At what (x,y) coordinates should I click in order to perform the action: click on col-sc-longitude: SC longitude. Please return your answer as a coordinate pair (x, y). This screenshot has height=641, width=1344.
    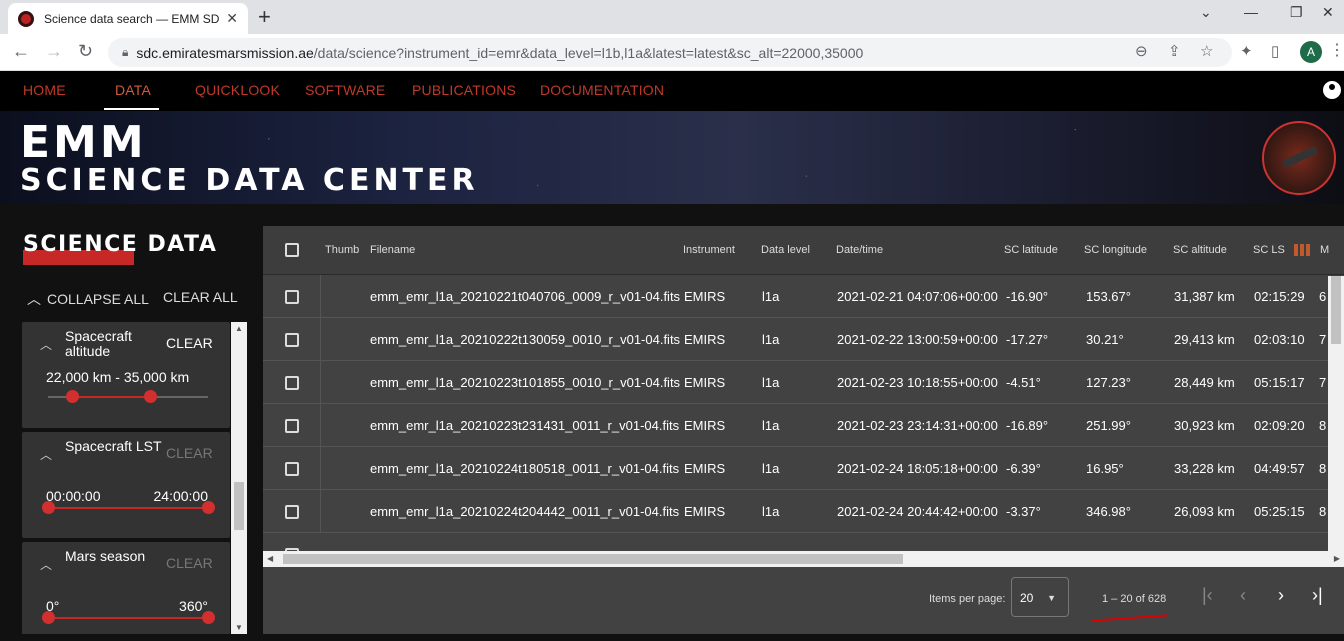
    Looking at the image, I should click on (1115, 250).